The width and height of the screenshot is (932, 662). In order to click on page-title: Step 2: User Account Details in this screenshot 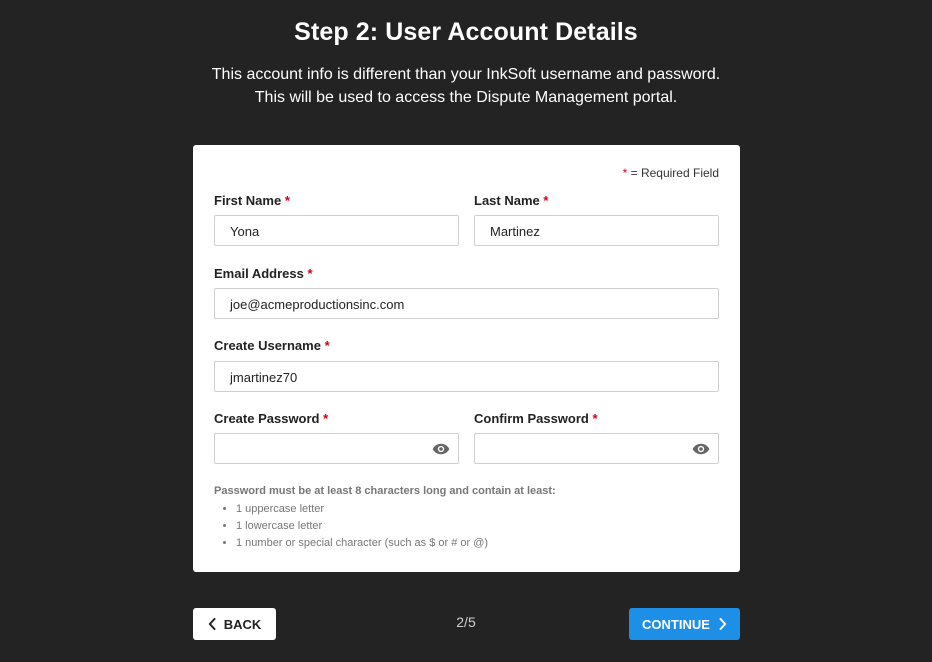, I will do `click(466, 32)`.